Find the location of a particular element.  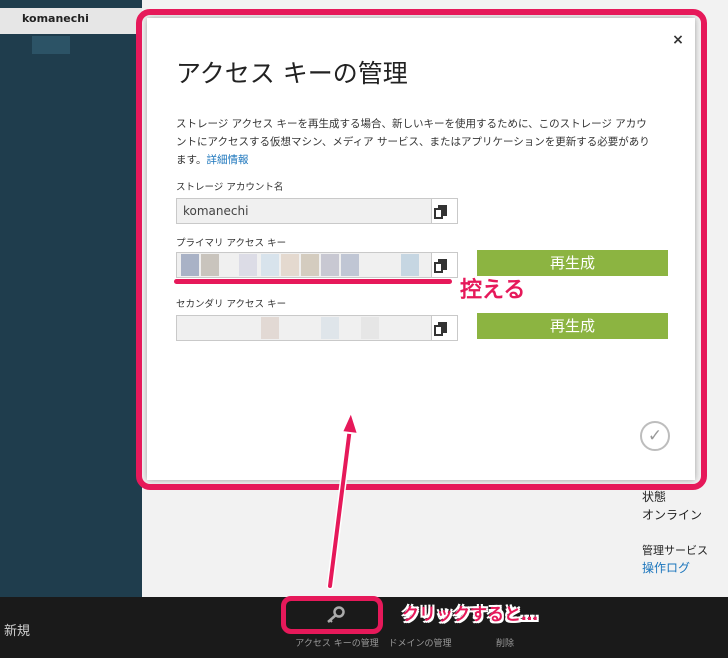

sidebar-item-komanechi: komanechi is located at coordinates (71, 21).